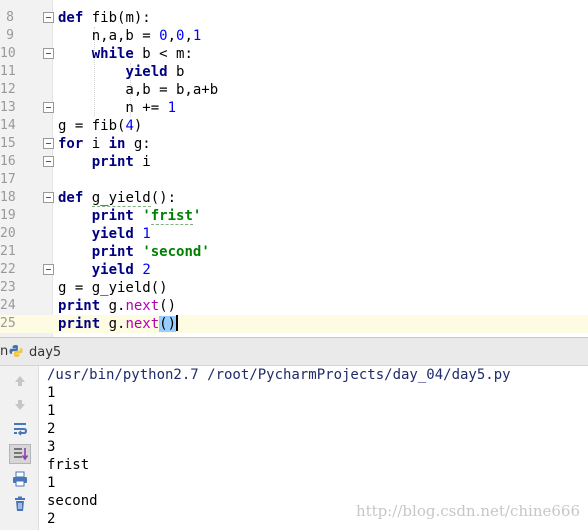 The image size is (588, 530). What do you see at coordinates (146, 216) in the screenshot?
I see `code-text: print 'frist'` at bounding box center [146, 216].